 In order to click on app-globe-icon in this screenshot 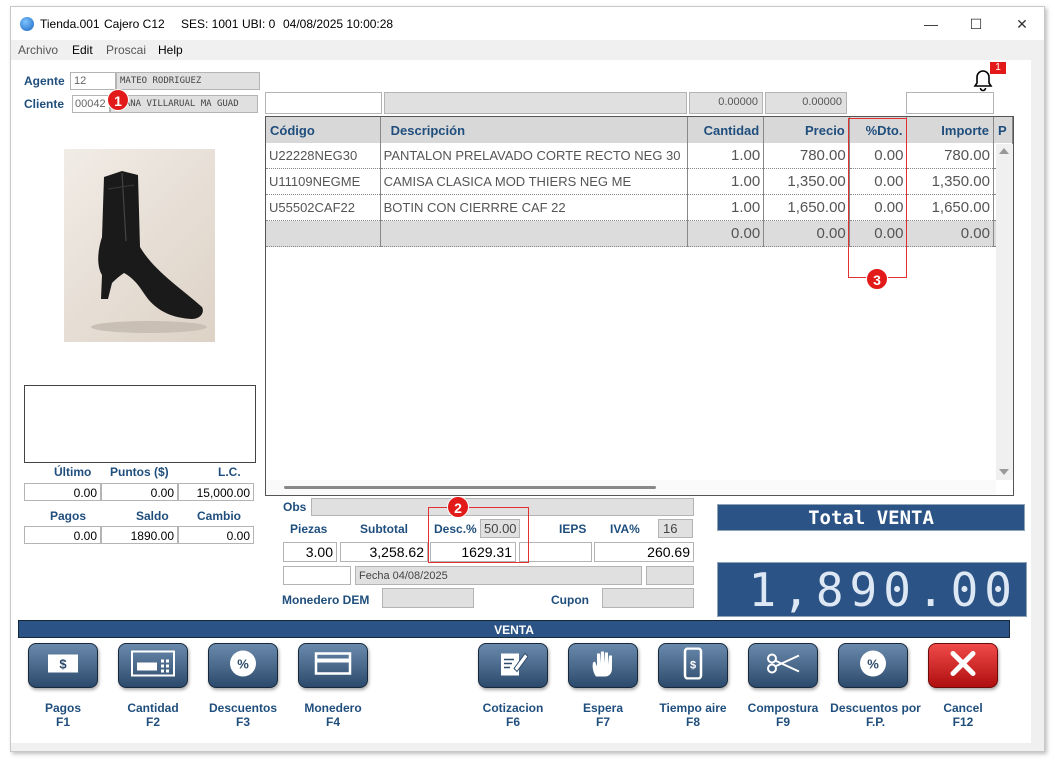, I will do `click(27, 24)`.